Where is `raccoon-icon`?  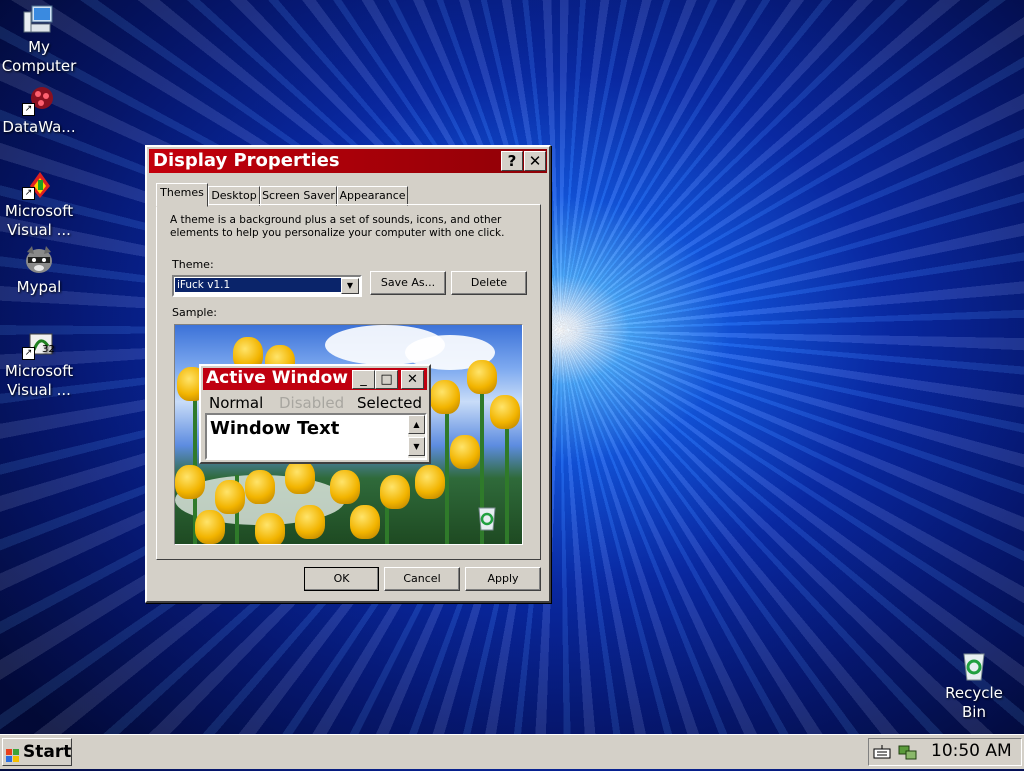
raccoon-icon is located at coordinates (39, 260).